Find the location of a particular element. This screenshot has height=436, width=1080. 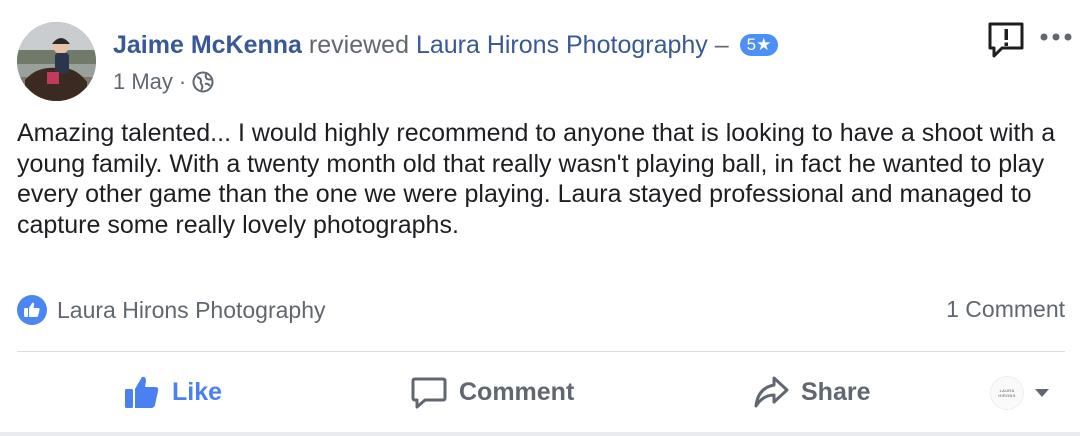

page-identity-selector: LAURA HIRONS is located at coordinates (1020, 393).